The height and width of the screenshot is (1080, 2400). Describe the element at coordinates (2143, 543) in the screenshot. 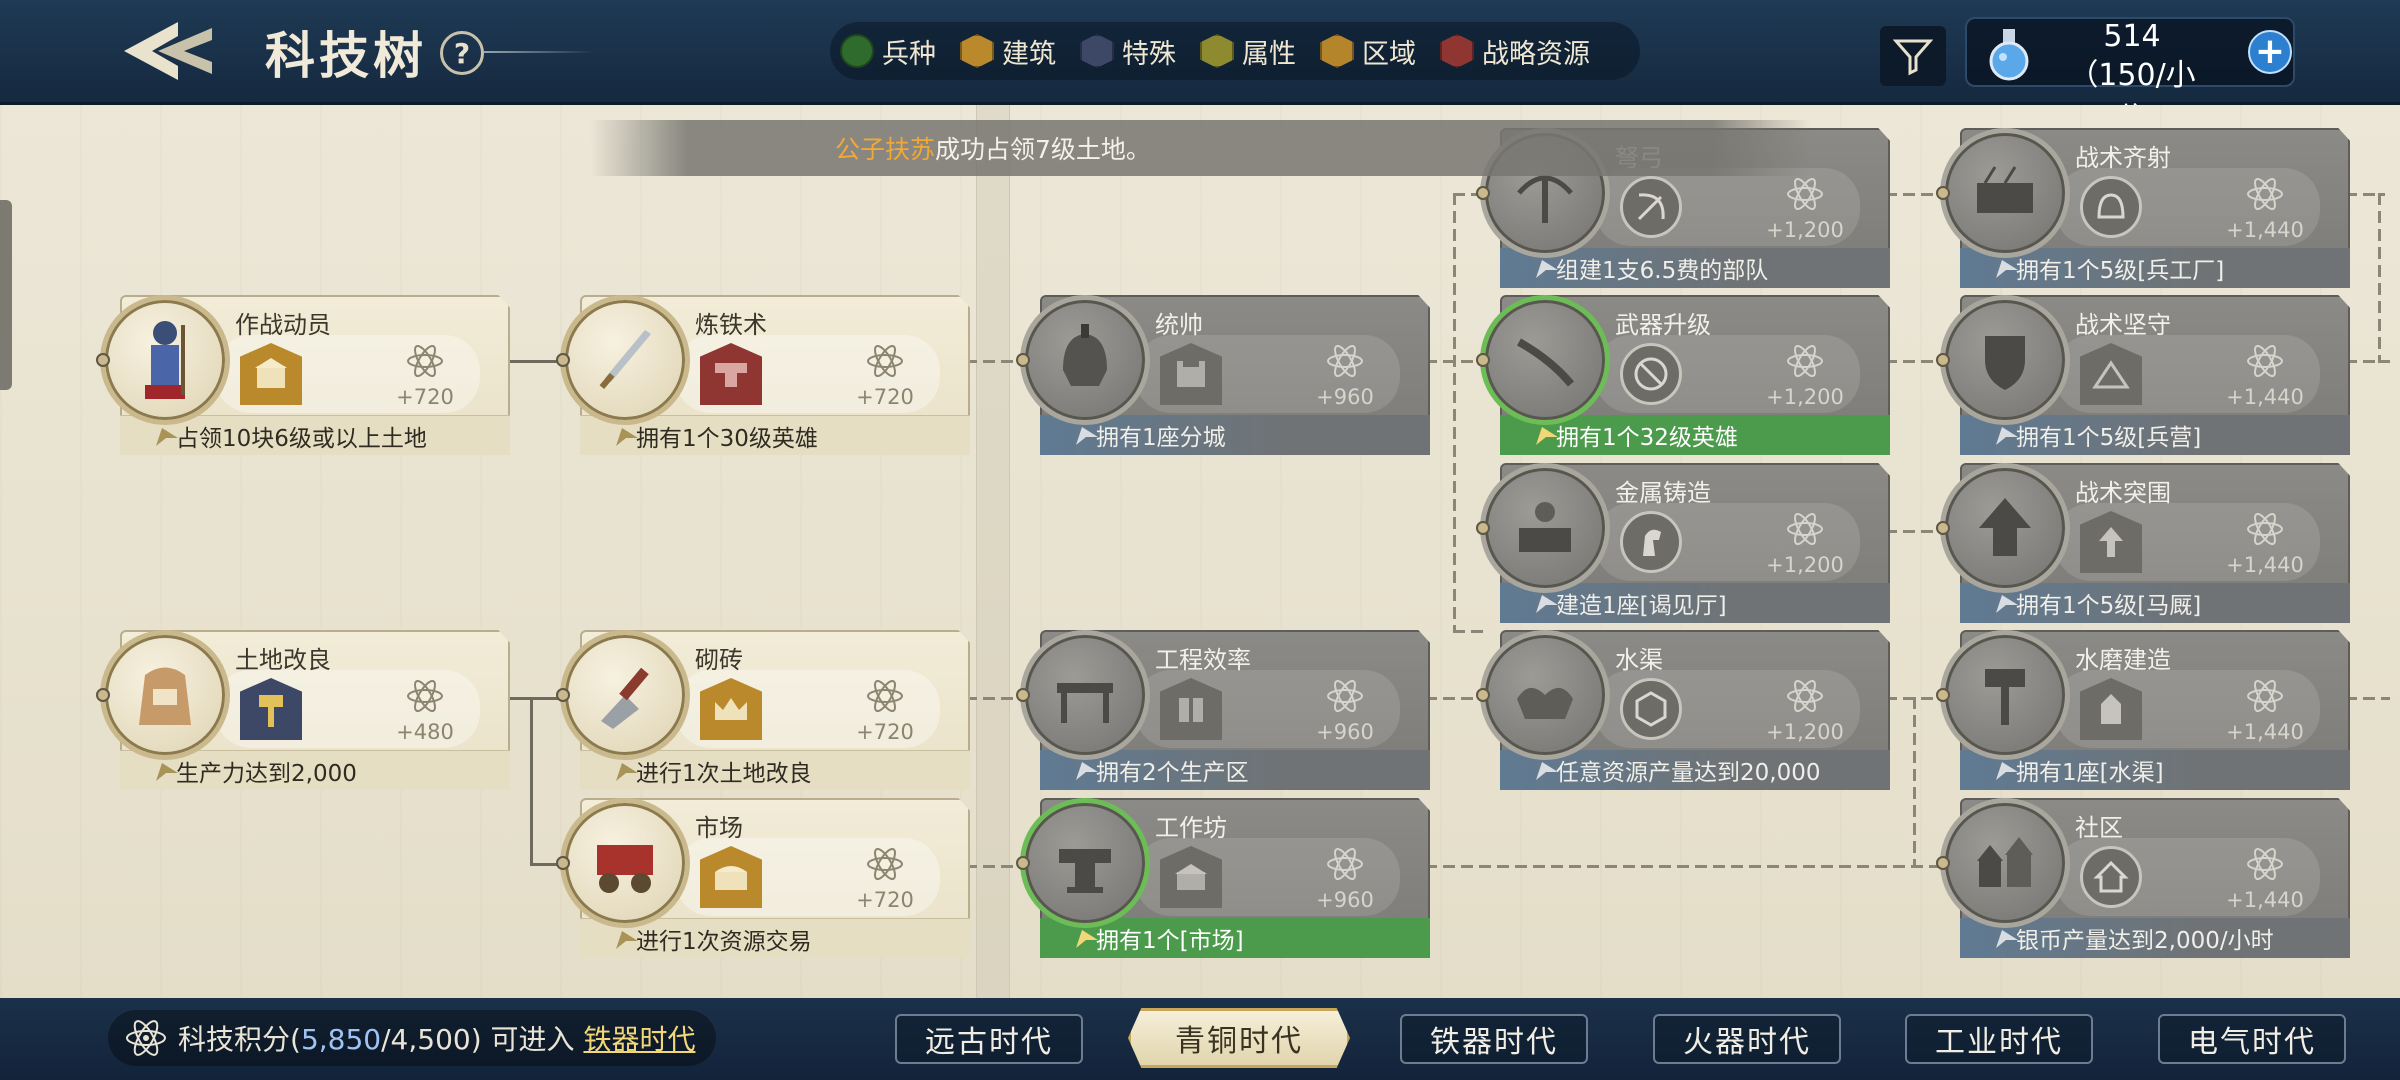

I see `tech-node-zhanshu-tuwei: 战术突围 +1,440 拥有1个5级[马厩]` at that location.